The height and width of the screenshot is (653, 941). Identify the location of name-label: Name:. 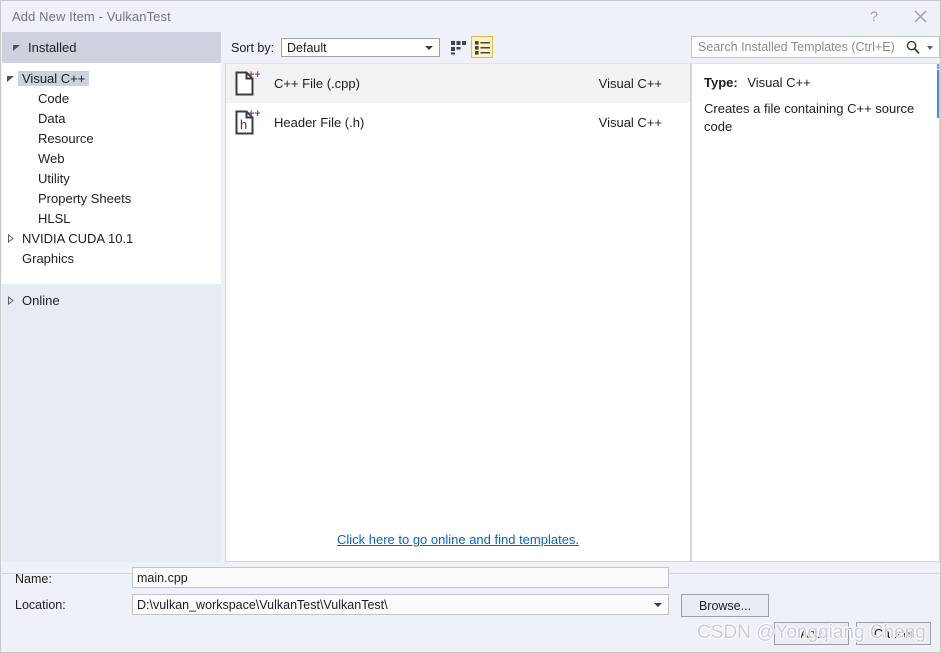
(33, 579).